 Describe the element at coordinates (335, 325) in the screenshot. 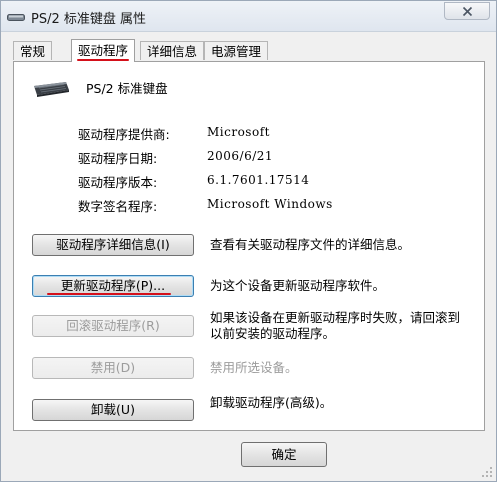

I see `roll-back-description: 如果该设备在更新驱动程序时失败，请回滚到以前安装的驱动程序。` at that location.